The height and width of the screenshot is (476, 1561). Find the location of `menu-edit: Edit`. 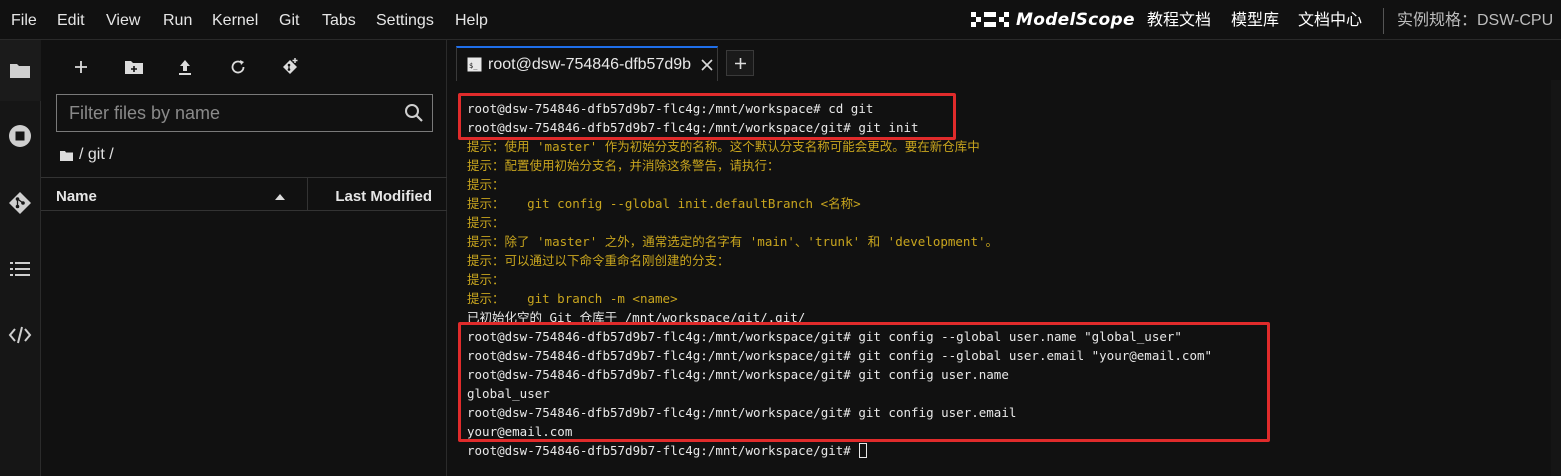

menu-edit: Edit is located at coordinates (71, 21).